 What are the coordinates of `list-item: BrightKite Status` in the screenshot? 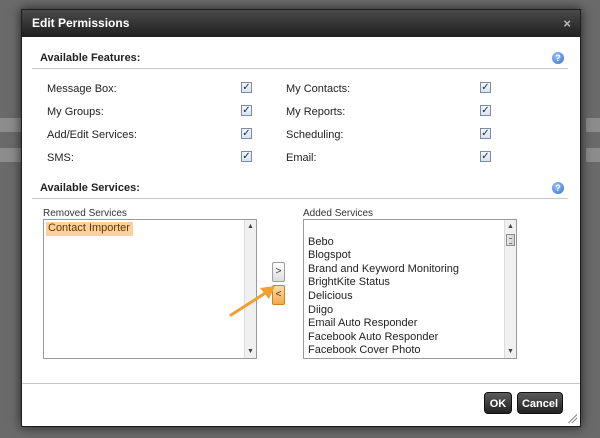 It's located at (404, 283).